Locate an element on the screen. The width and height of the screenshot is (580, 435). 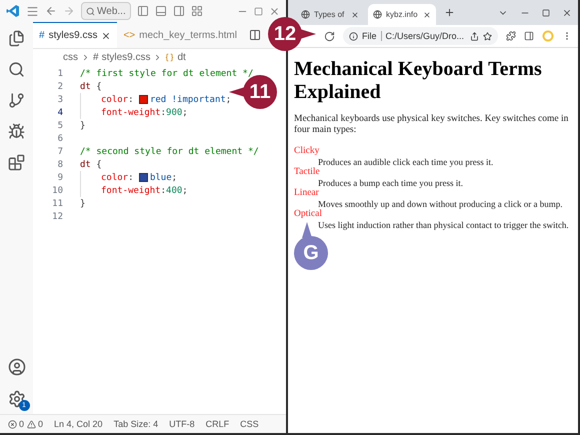
tab-label: styles9.css is located at coordinates (73, 35).